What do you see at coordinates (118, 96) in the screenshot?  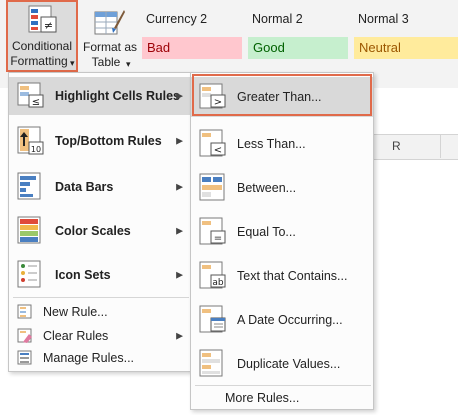 I see `menu-label: Highlight Cells Rules` at bounding box center [118, 96].